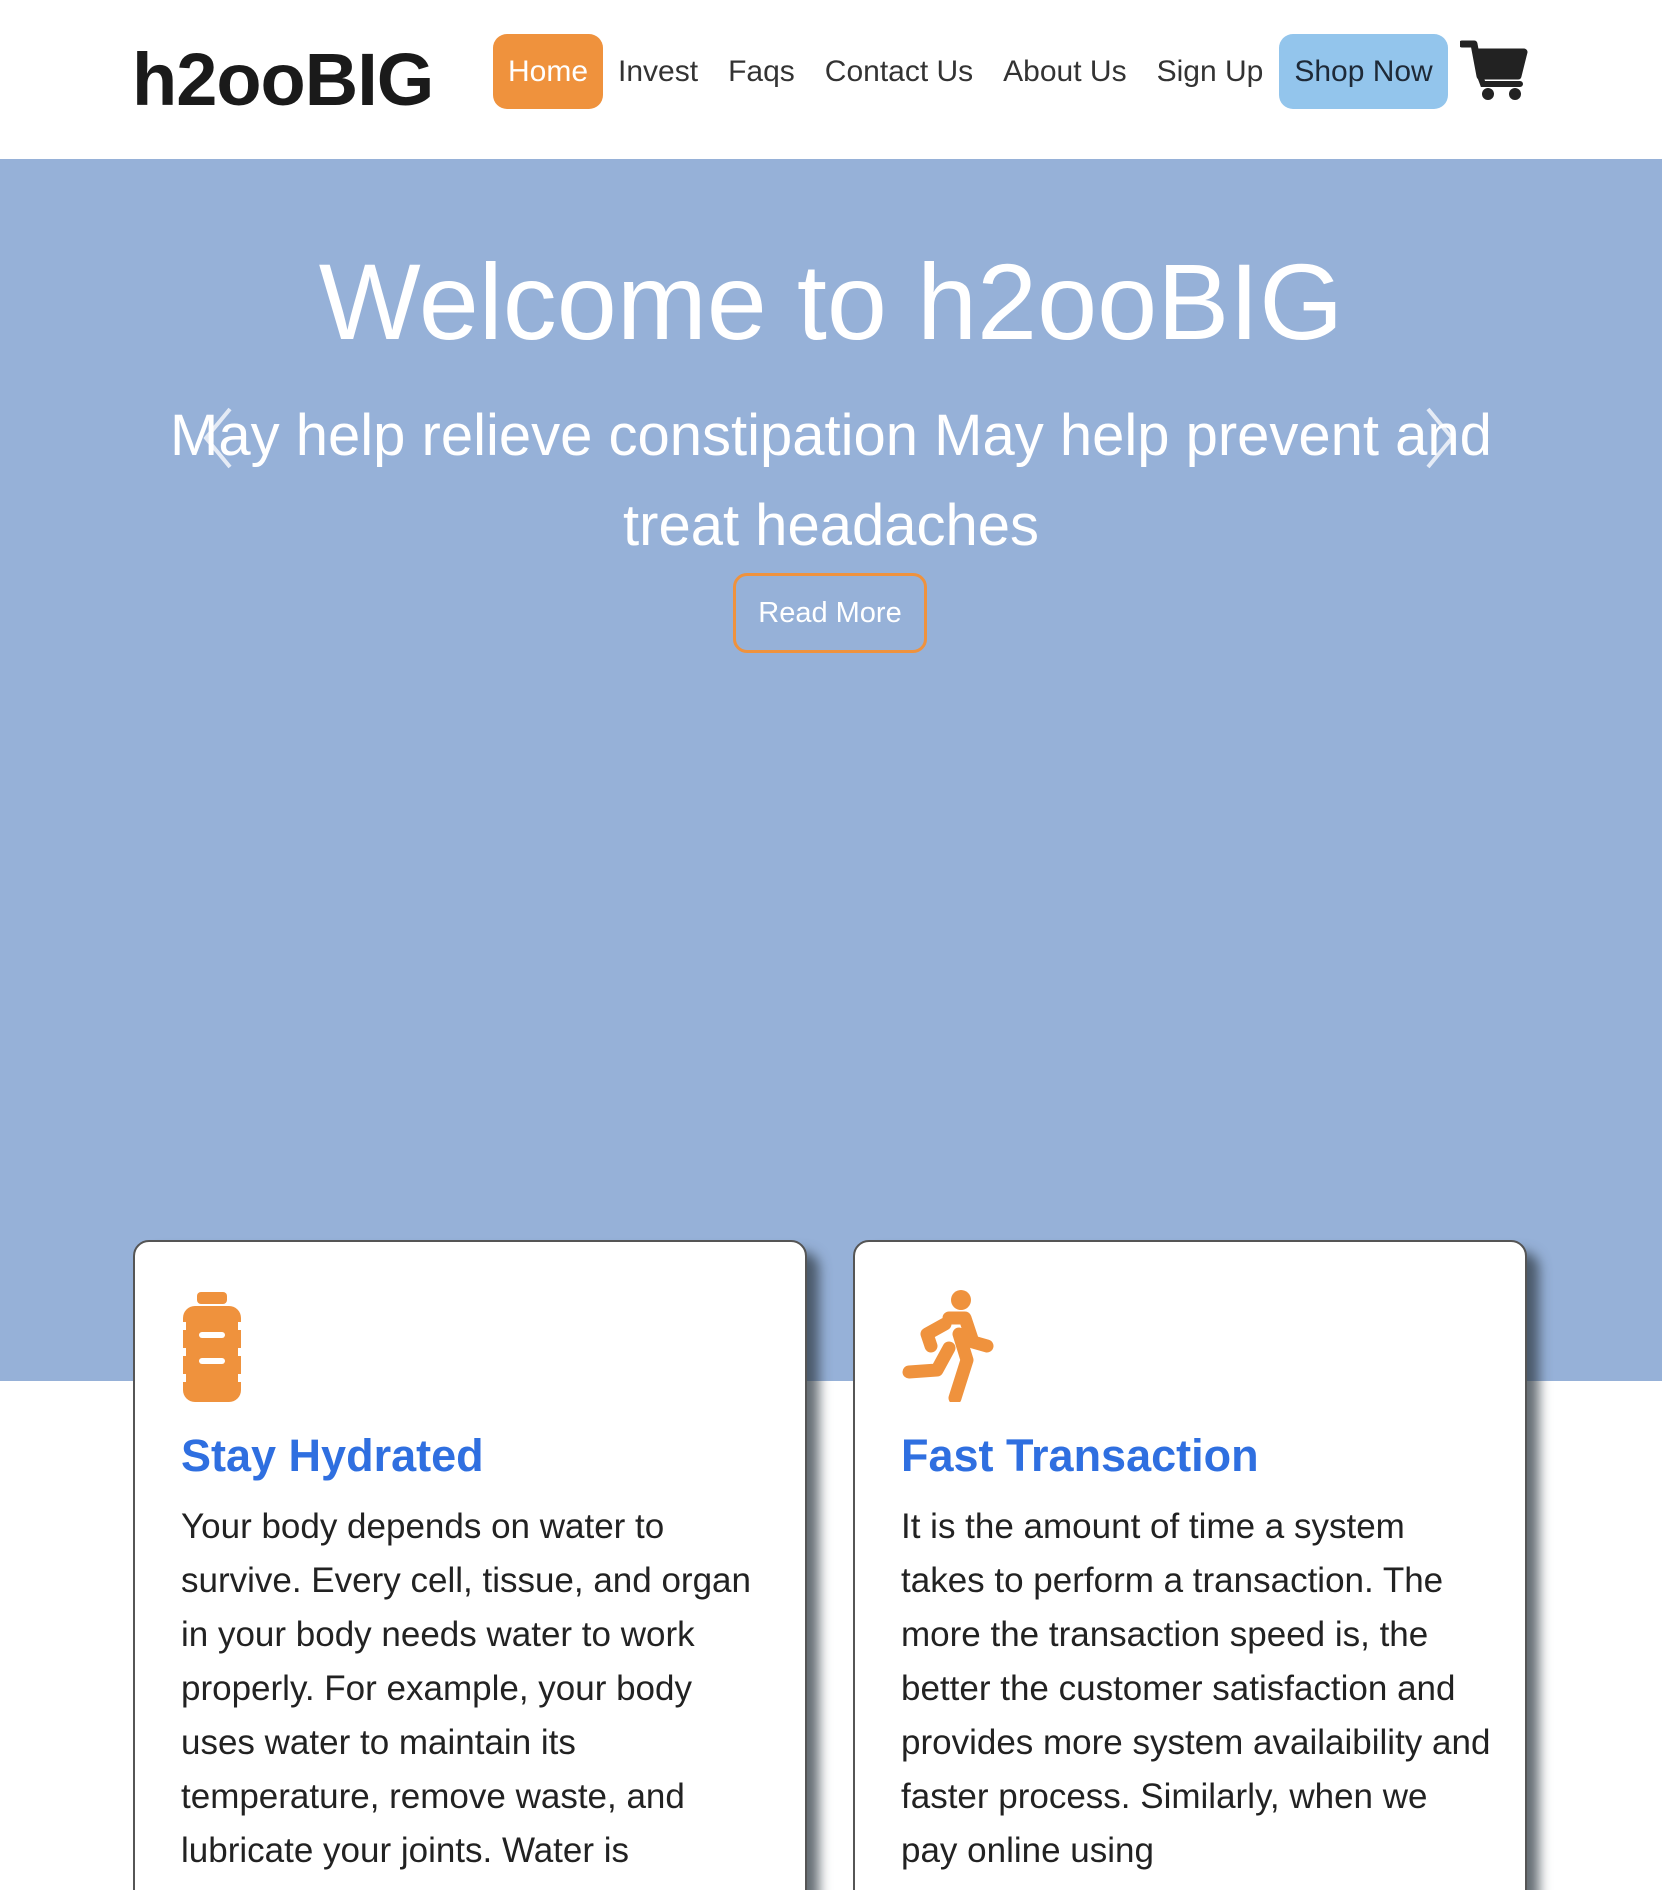 The width and height of the screenshot is (1662, 1890). What do you see at coordinates (899, 71) in the screenshot?
I see `nav-contact-us: Contact Us` at bounding box center [899, 71].